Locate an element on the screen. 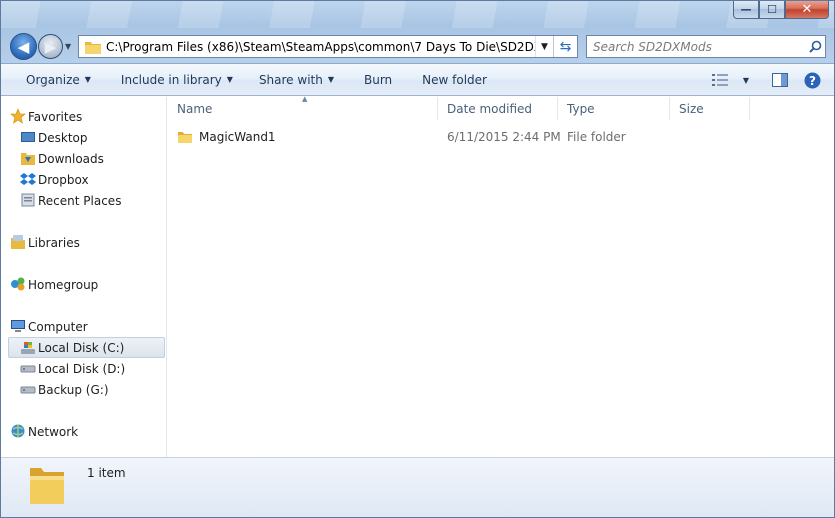 This screenshot has height=518, width=835. details-view-icon is located at coordinates (720, 80).